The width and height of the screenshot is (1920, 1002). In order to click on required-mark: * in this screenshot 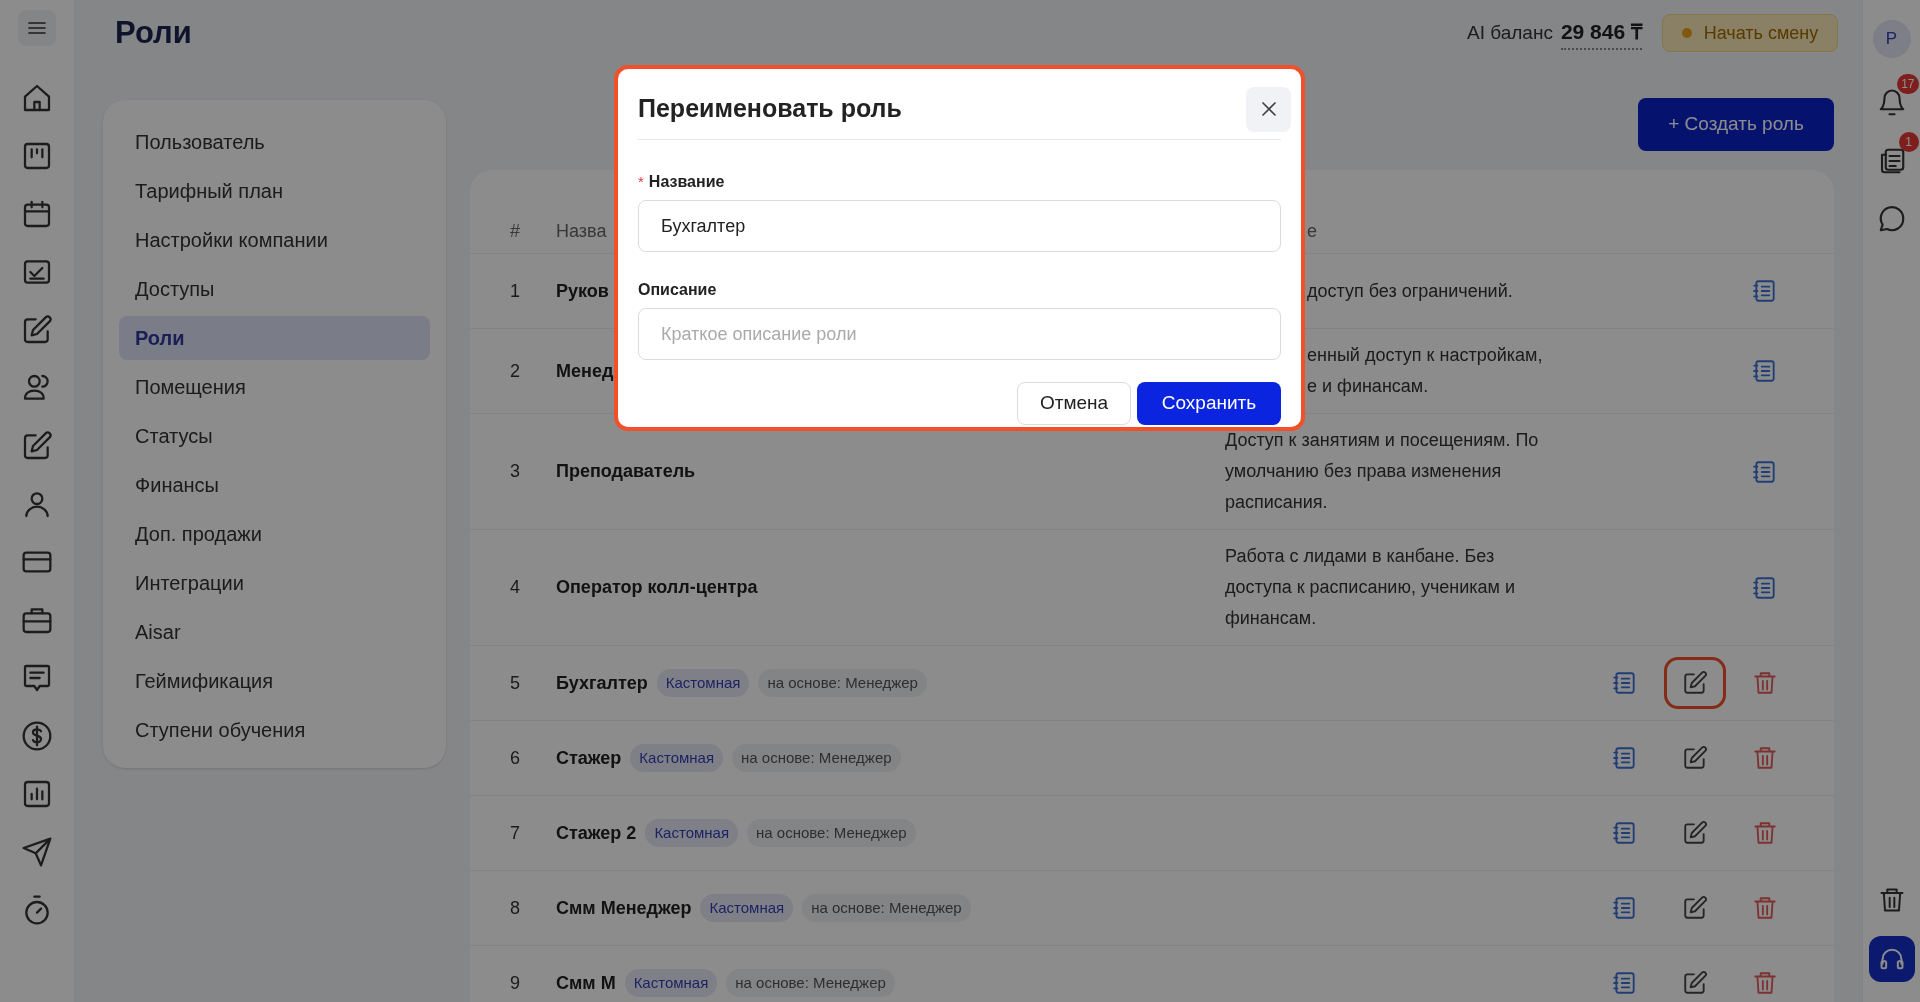, I will do `click(641, 181)`.